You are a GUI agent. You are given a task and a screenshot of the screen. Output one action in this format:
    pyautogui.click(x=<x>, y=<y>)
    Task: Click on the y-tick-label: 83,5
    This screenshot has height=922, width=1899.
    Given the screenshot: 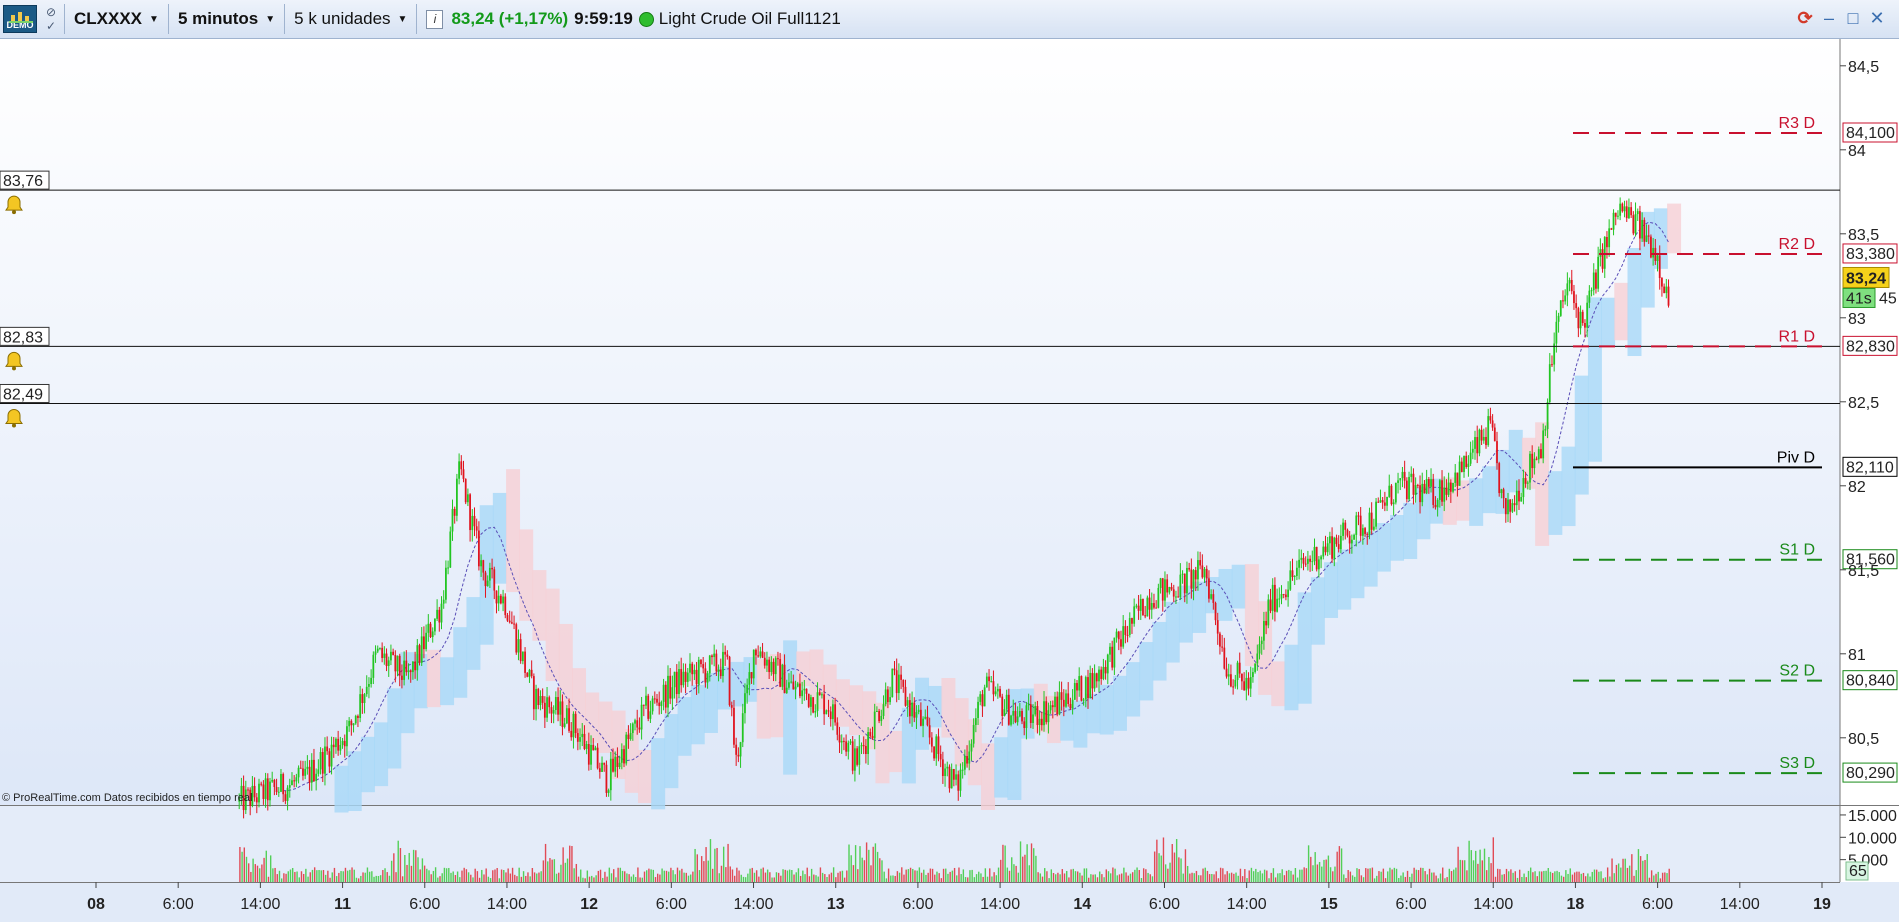 What is the action you would take?
    pyautogui.click(x=1863, y=235)
    